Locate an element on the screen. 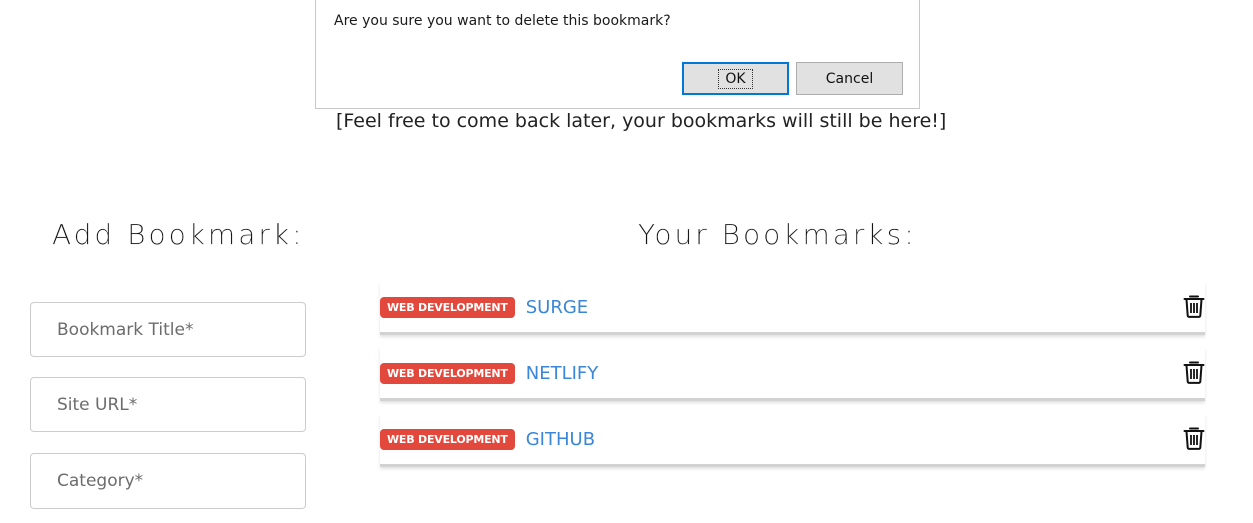 The image size is (1253, 523). your-bookmarks-heading: Your Bookmarks: is located at coordinates (777, 234).